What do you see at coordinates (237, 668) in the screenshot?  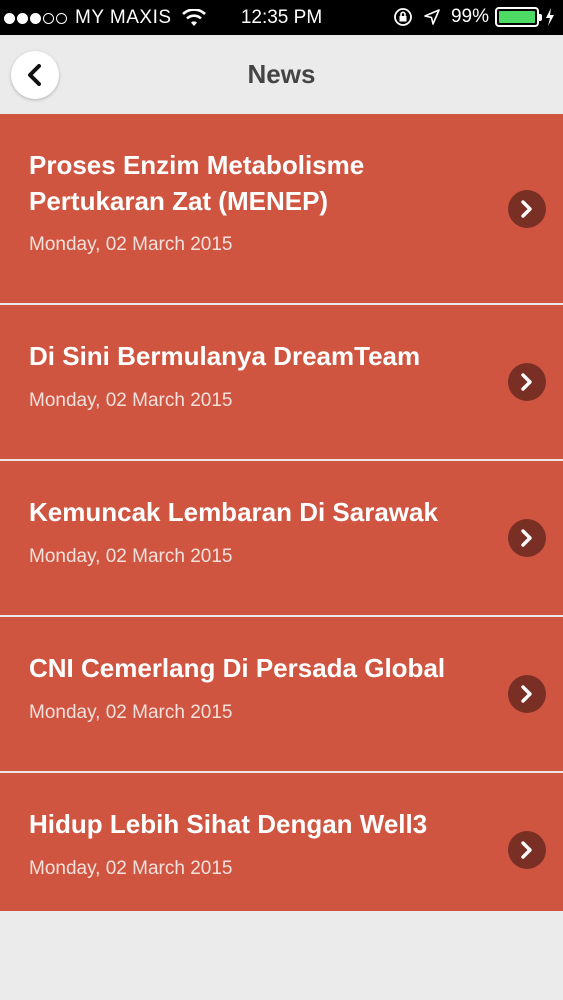 I see `news-title: CNI Cemerlang Di Persada Global` at bounding box center [237, 668].